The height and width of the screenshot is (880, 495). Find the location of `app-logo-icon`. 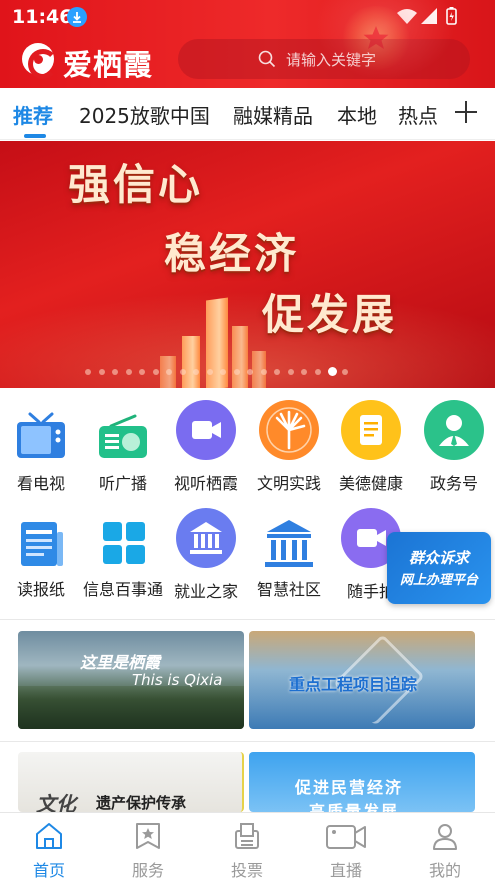

app-logo-icon is located at coordinates (40, 61).